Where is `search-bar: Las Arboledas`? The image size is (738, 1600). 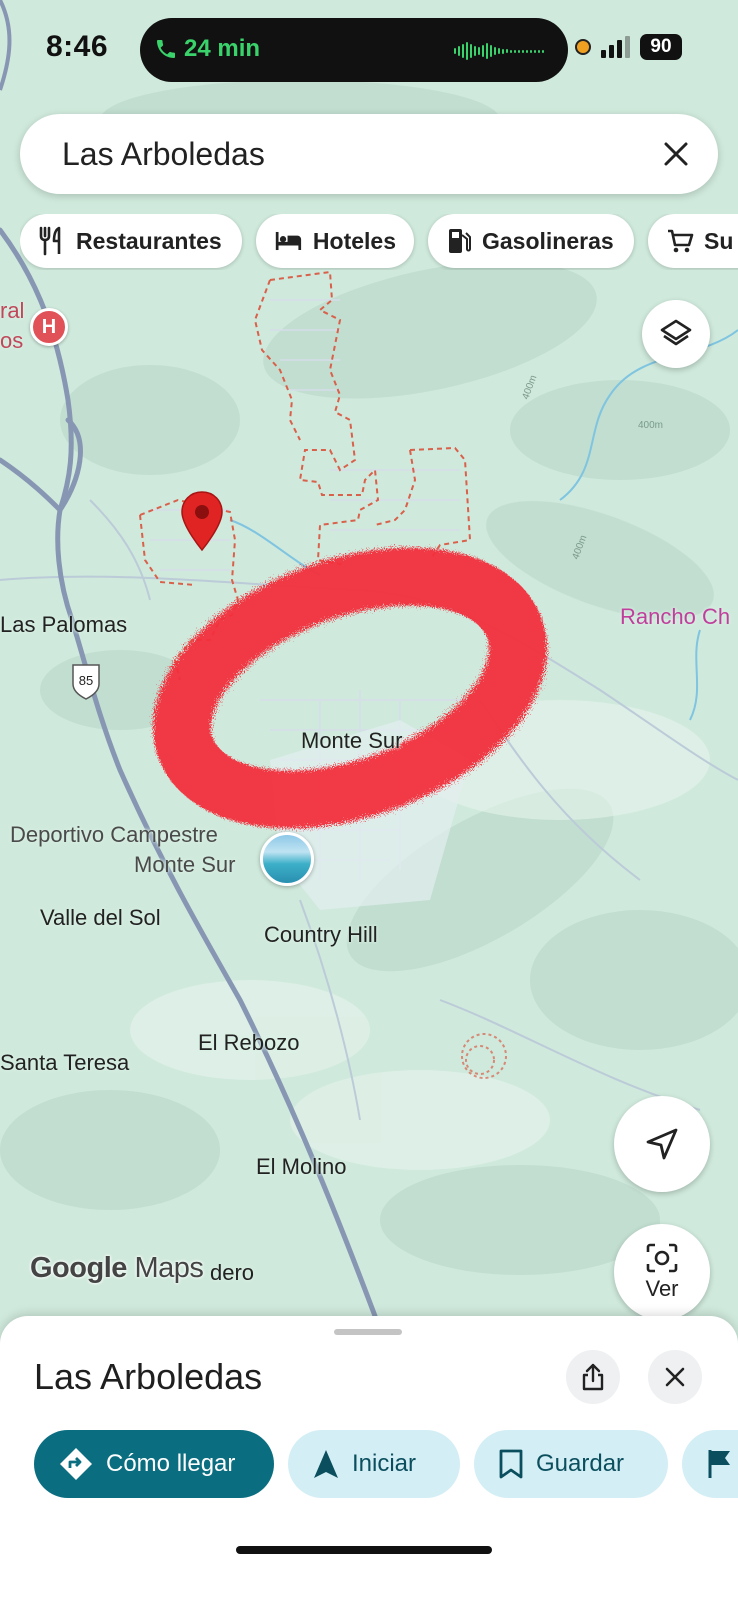 search-bar: Las Arboledas is located at coordinates (369, 154).